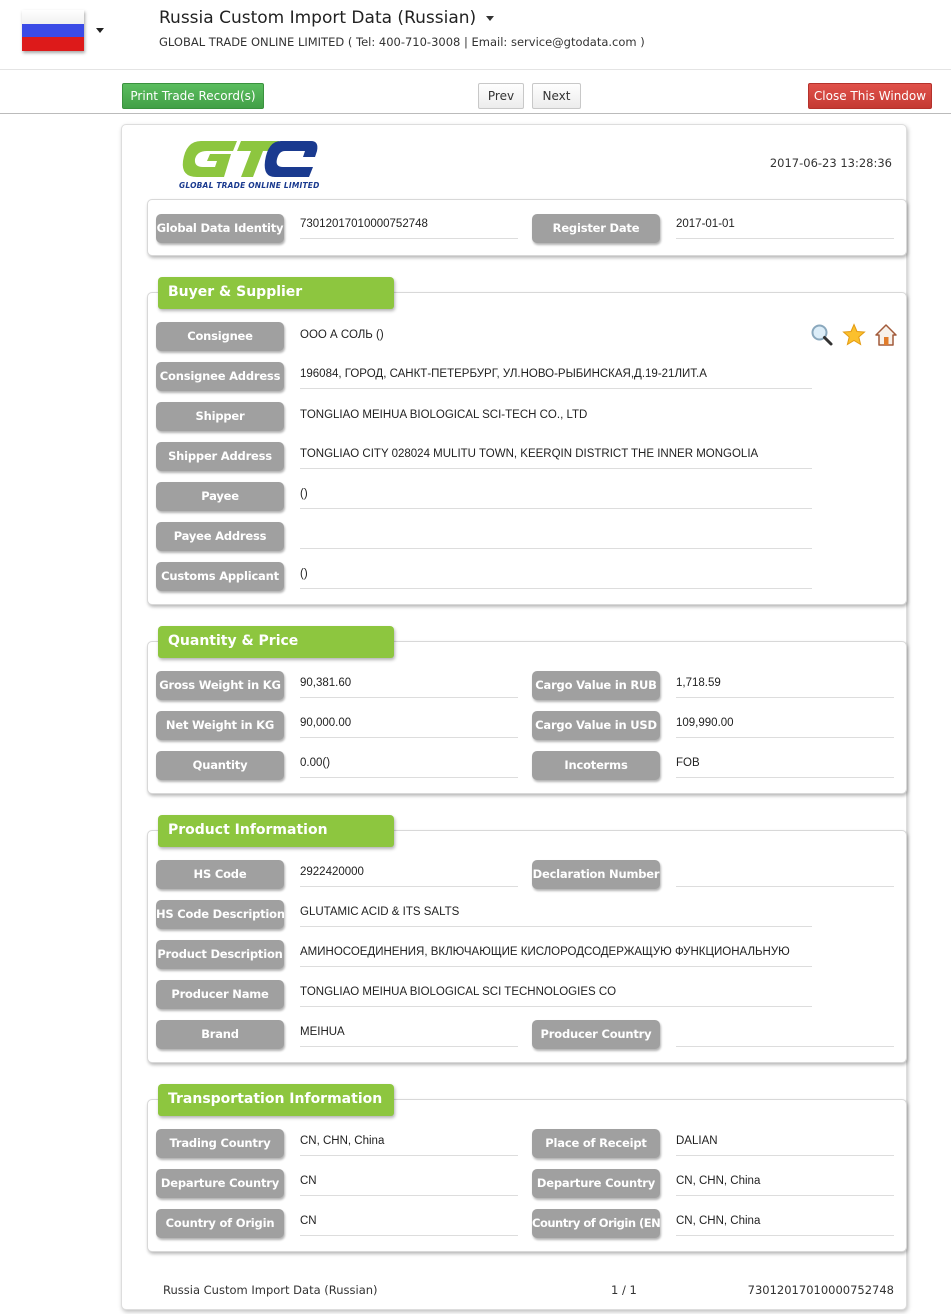 Image resolution: width=951 pixels, height=1314 pixels. I want to click on declaration-number-label: Declaration Number, so click(596, 874).